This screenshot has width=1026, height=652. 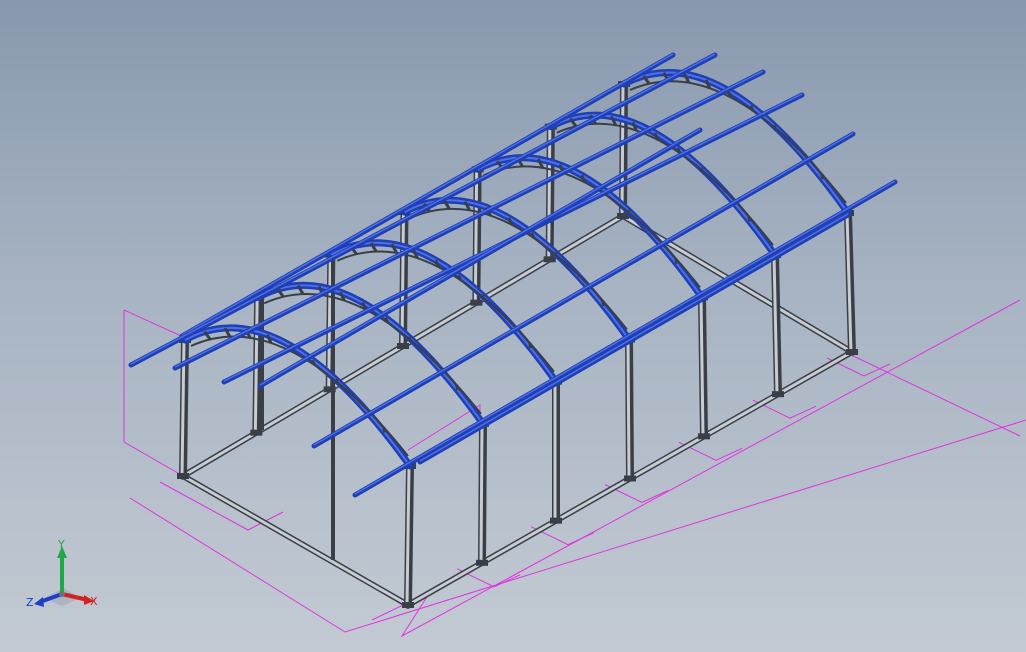 What do you see at coordinates (295, 540) in the screenshot?
I see `base-rail-front-face` at bounding box center [295, 540].